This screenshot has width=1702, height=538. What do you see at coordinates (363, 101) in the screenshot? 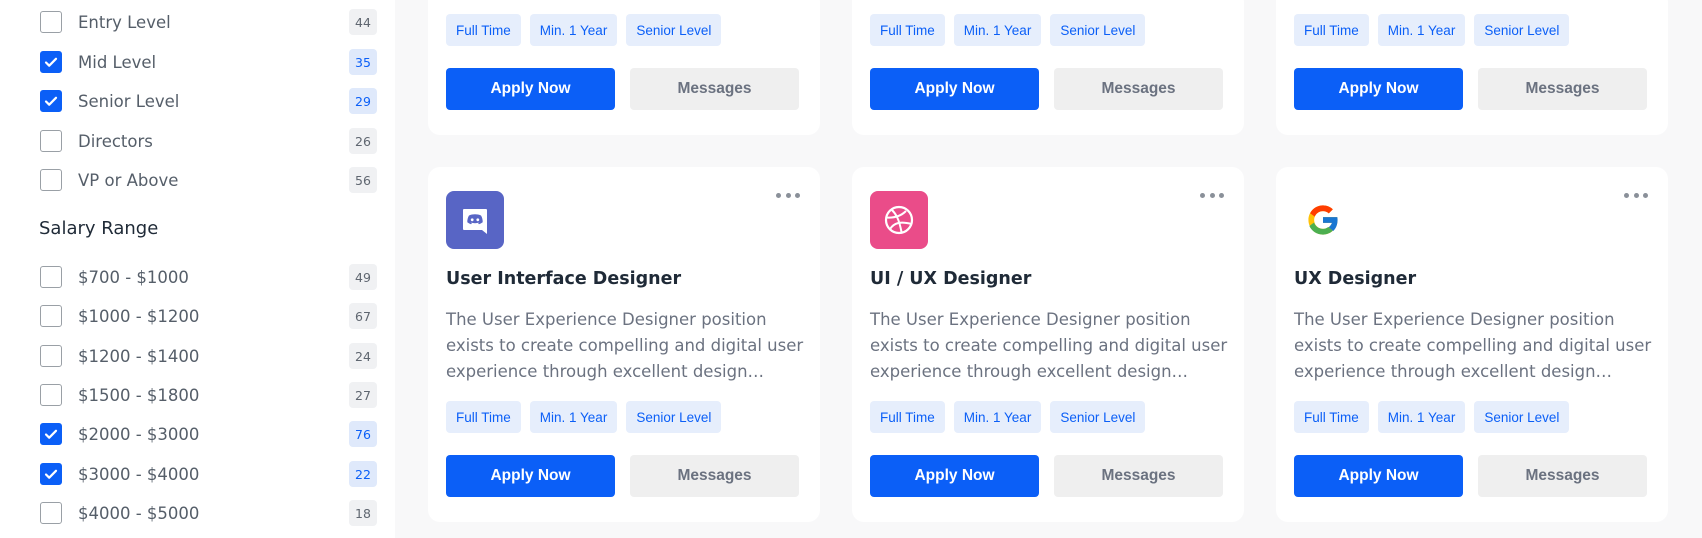
I see `count-badge: 29` at bounding box center [363, 101].